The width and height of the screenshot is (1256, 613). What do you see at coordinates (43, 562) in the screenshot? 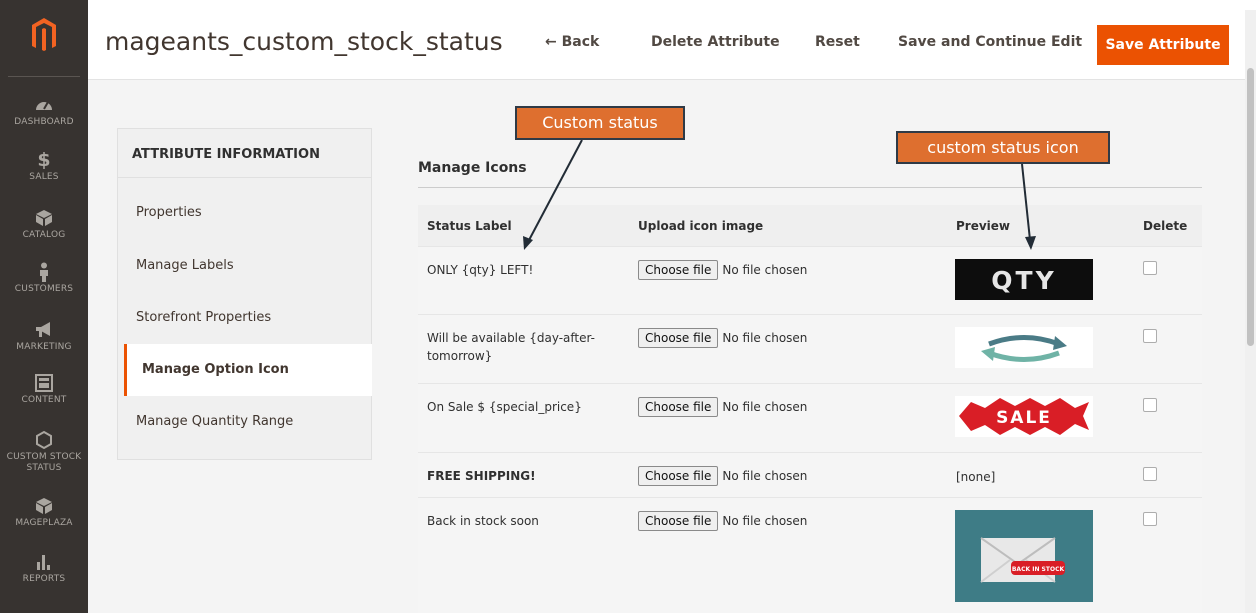
I see `bar-chart-icon` at bounding box center [43, 562].